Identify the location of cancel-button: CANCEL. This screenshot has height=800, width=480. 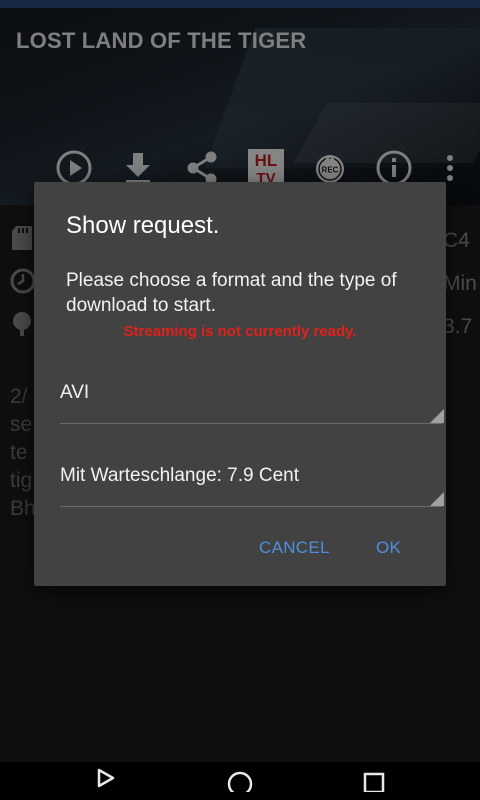
(294, 548).